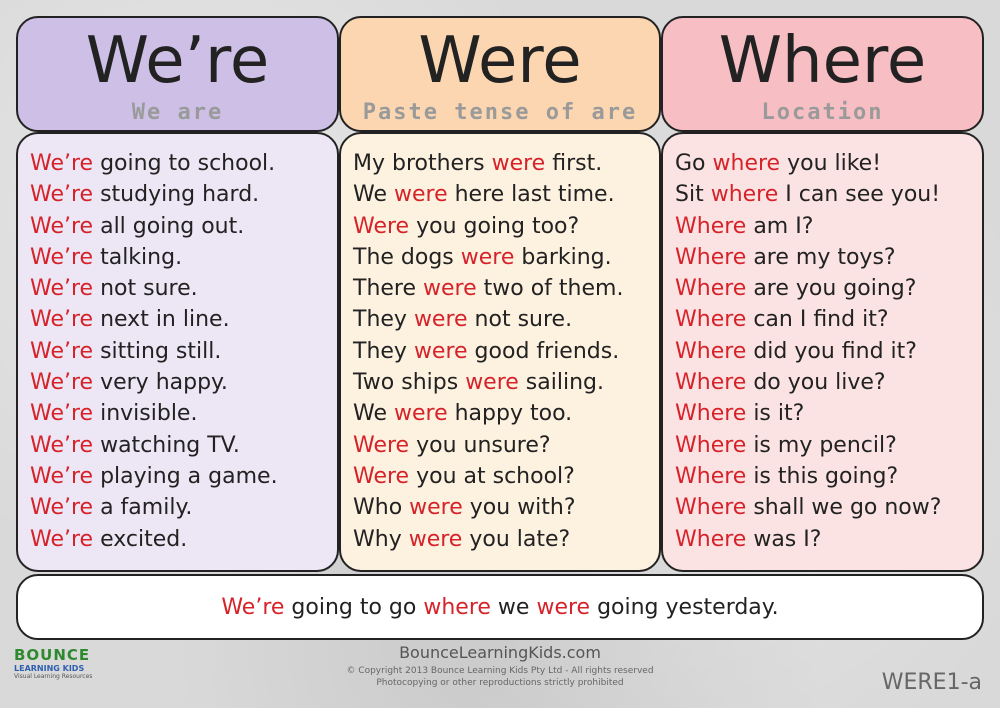 Image resolution: width=1000 pixels, height=708 pixels. I want to click on sentence-text: you late?, so click(516, 539).